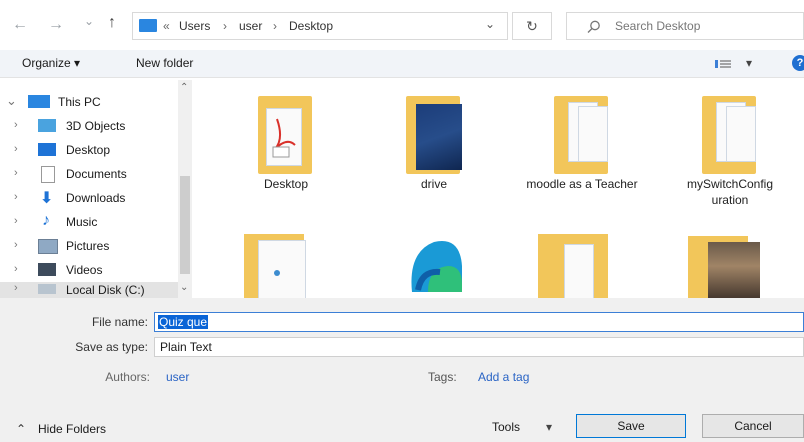 The width and height of the screenshot is (804, 442). I want to click on sidebar-item-desktop: › Desktop, so click(89, 150).